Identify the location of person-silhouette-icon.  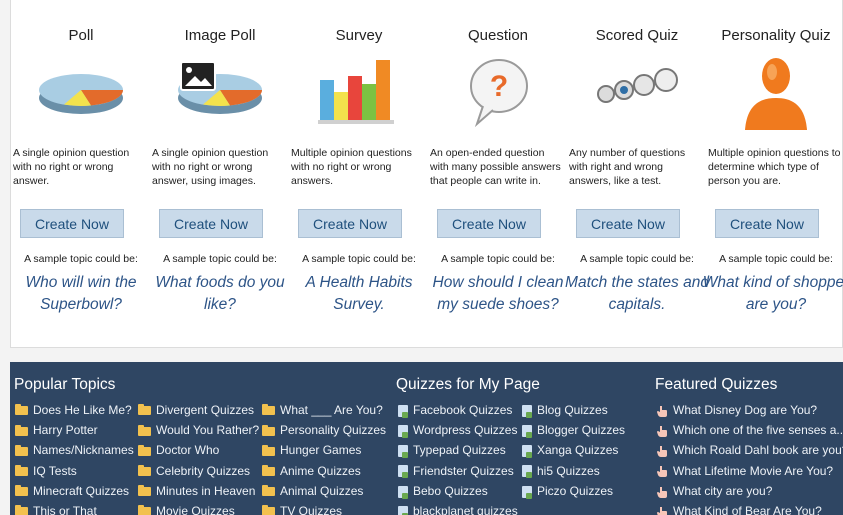
(776, 94).